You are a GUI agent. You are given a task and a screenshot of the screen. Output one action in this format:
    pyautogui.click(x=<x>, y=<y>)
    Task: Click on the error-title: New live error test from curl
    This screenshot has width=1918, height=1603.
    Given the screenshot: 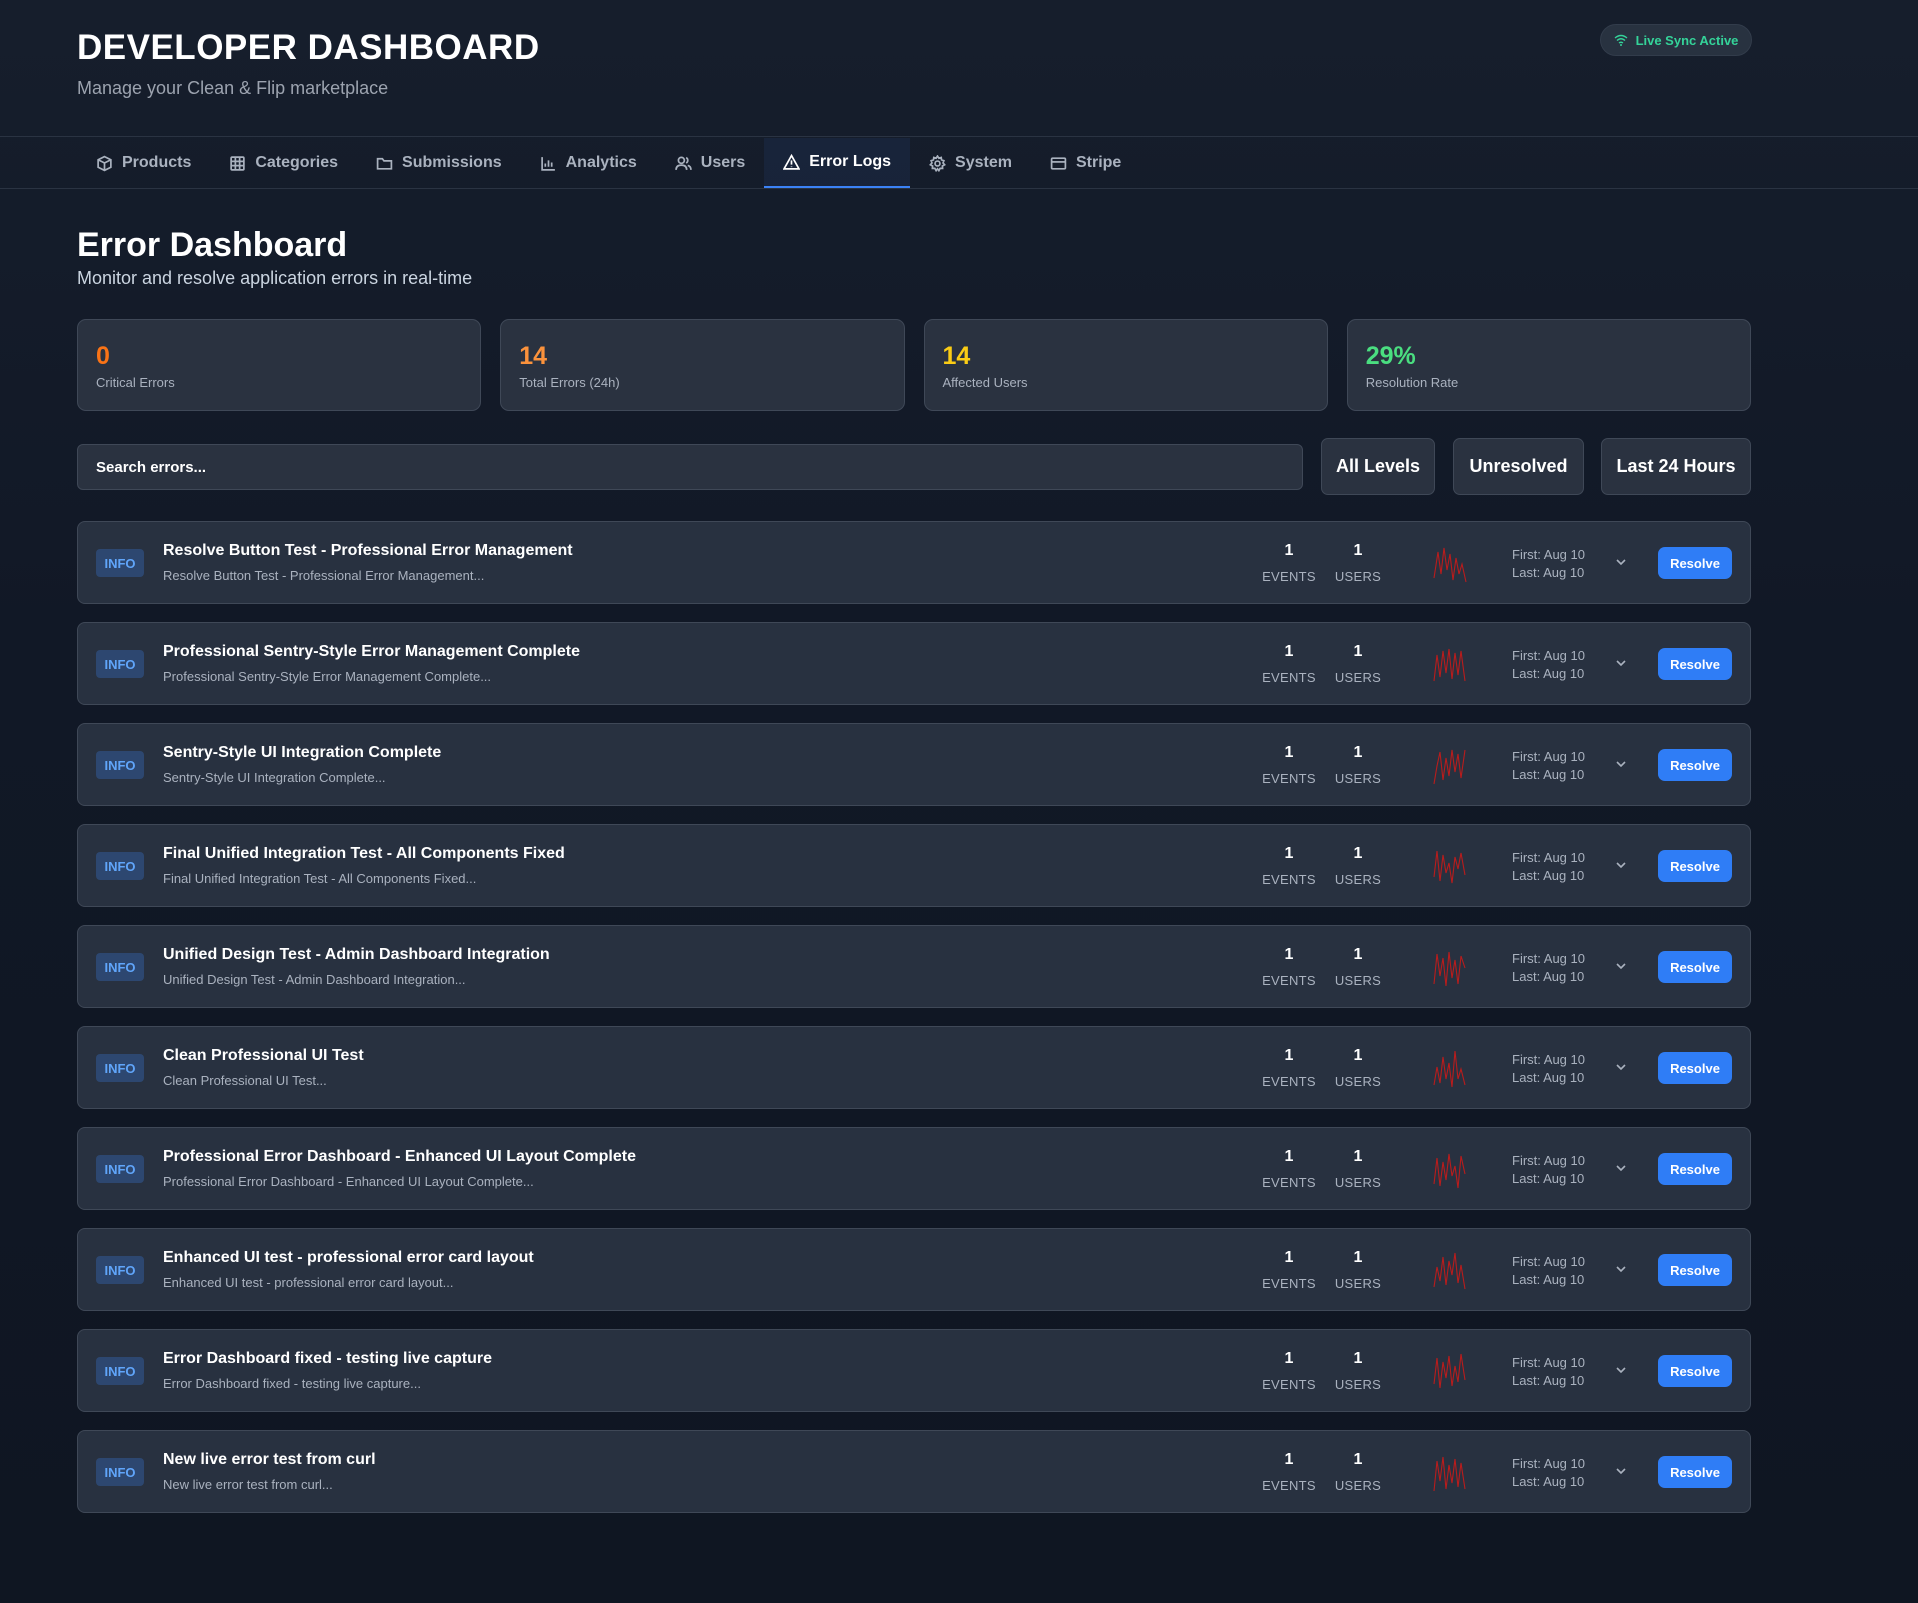 What is the action you would take?
    pyautogui.click(x=269, y=1459)
    